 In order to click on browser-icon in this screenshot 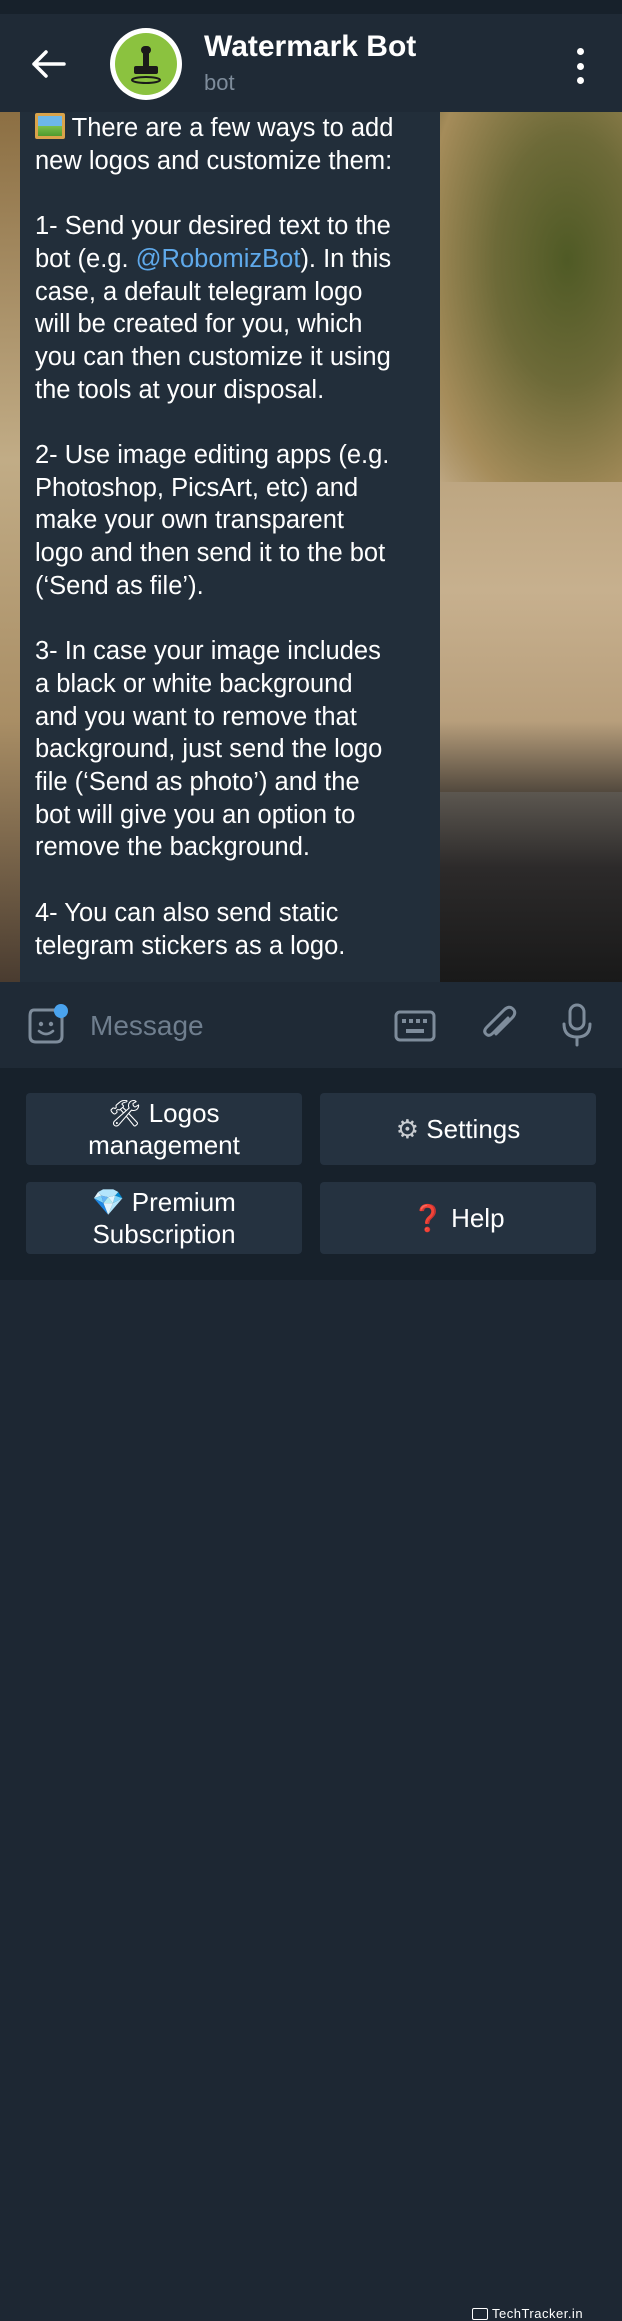, I will do `click(480, 2313)`.